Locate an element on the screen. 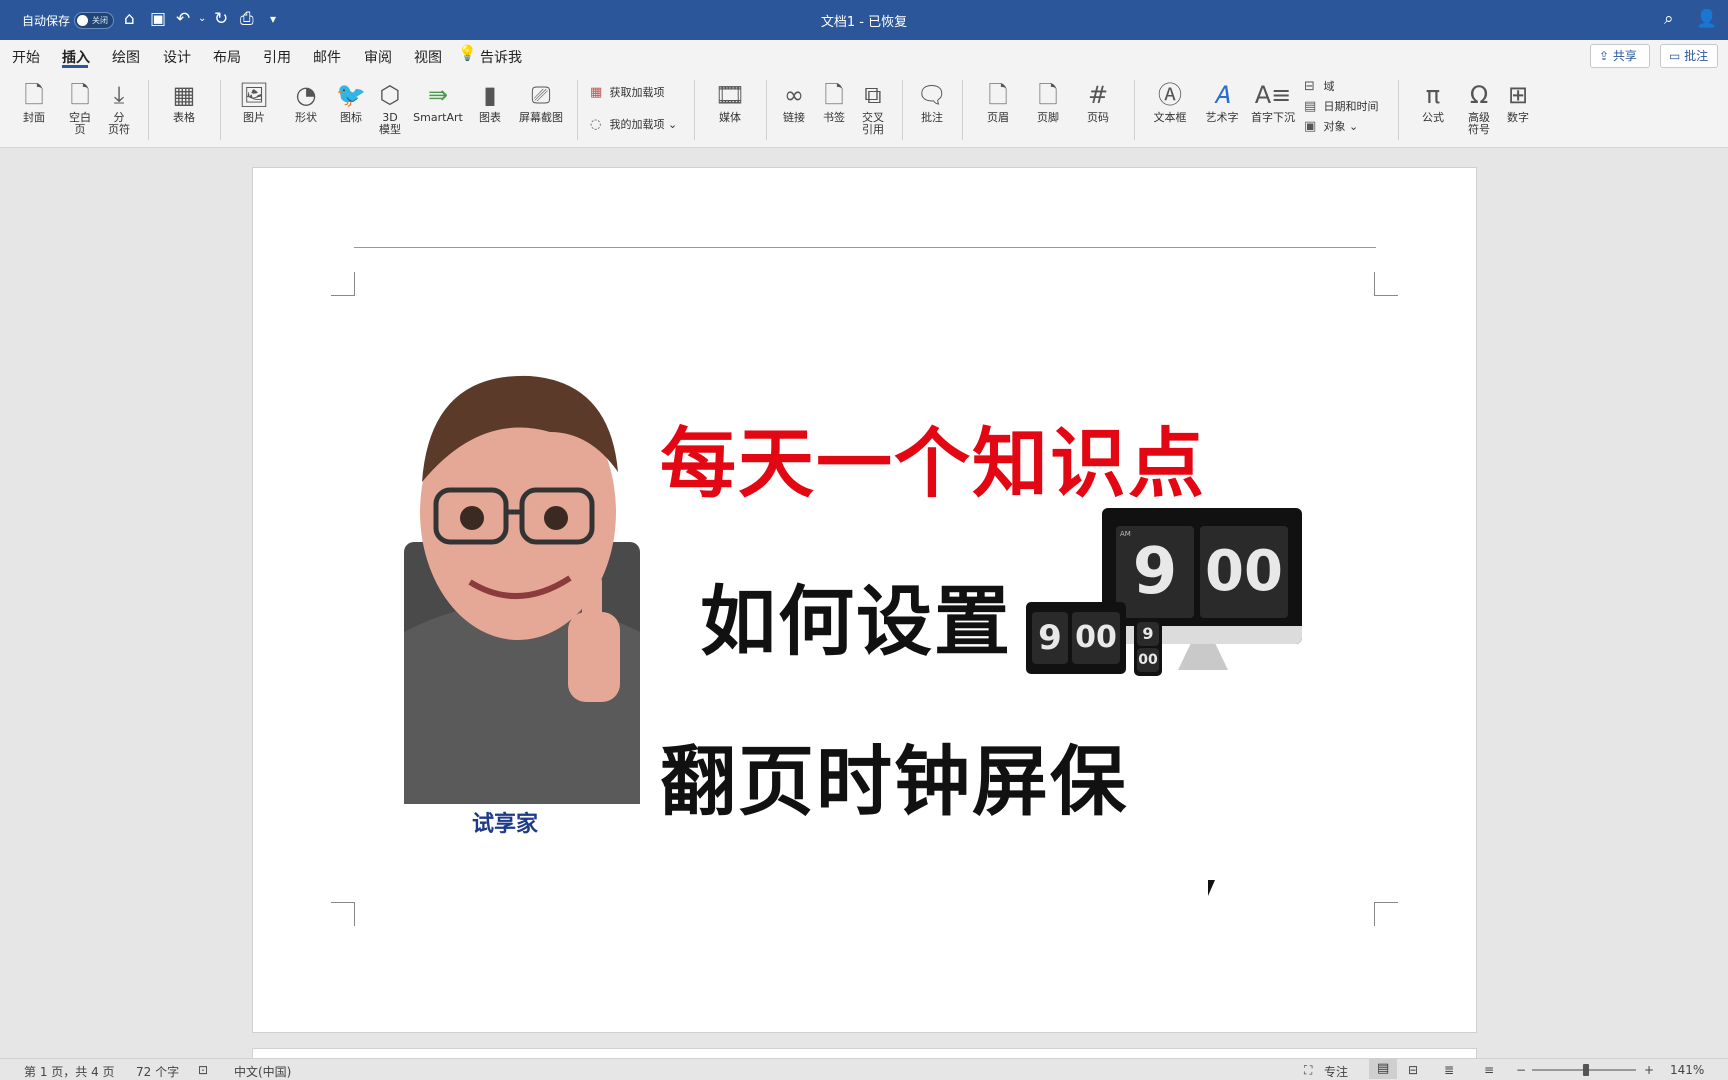 Image resolution: width=1728 pixels, height=1080 pixels. language-indicator: 中文(中国) is located at coordinates (262, 1071).